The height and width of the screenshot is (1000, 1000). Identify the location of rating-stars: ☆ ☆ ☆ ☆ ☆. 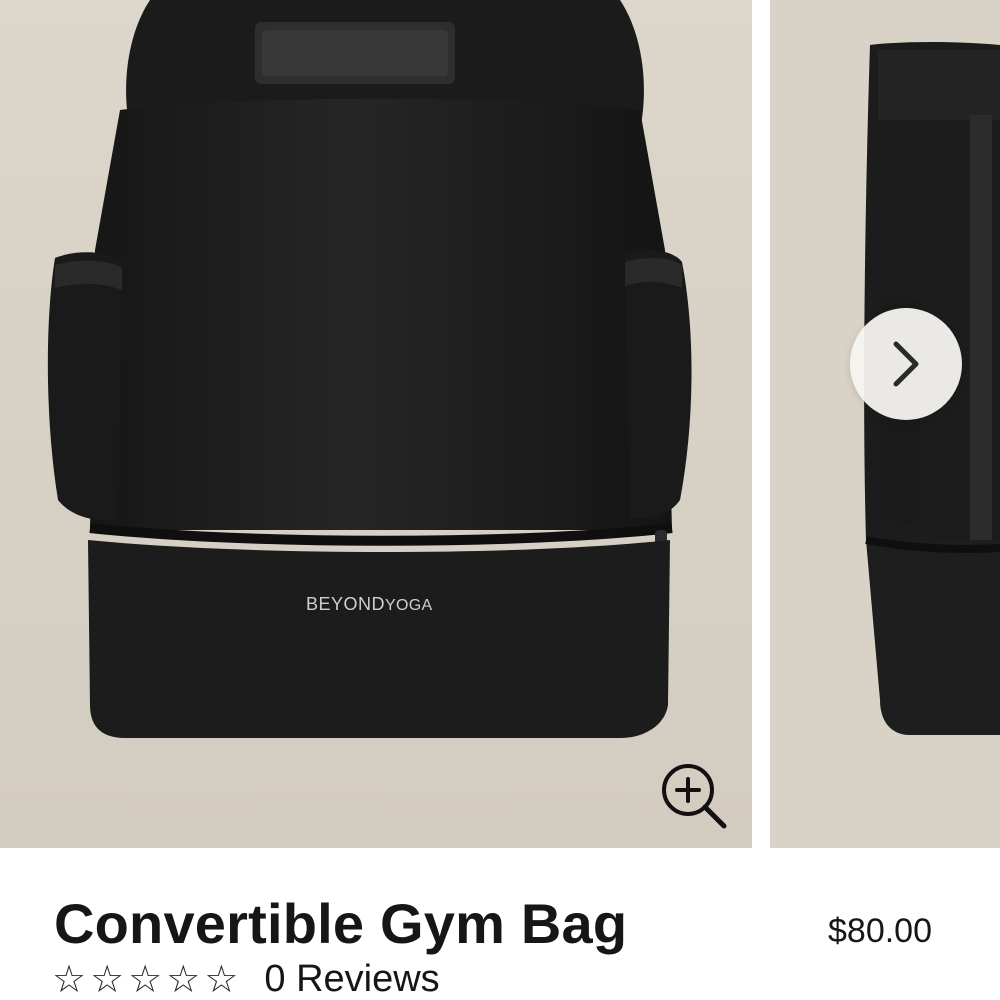
(145, 979).